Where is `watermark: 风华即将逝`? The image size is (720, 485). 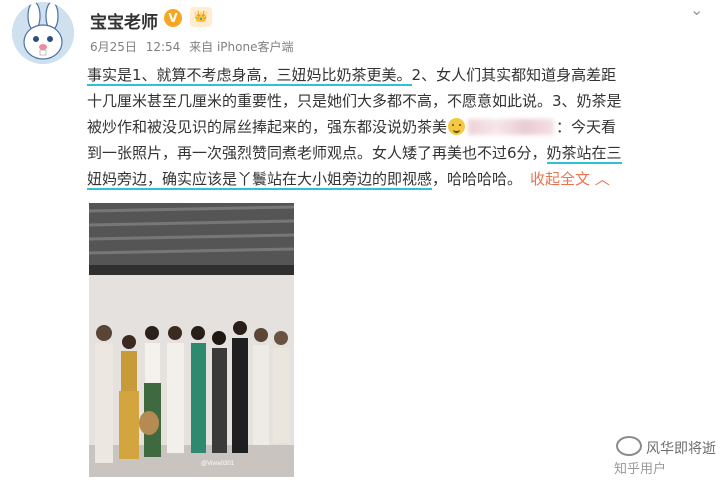 watermark: 风华即将逝 is located at coordinates (666, 447).